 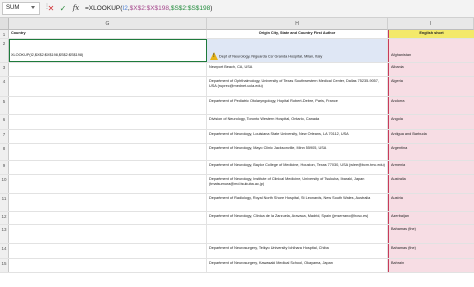 I want to click on row-number: 3, so click(x=4, y=69).